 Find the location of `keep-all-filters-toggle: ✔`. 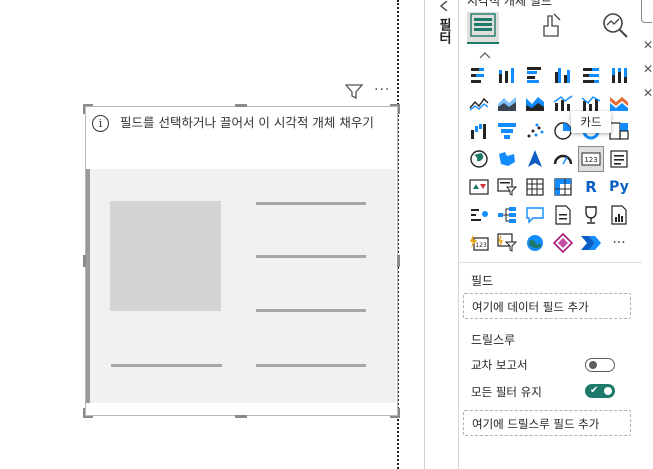

keep-all-filters-toggle: ✔ is located at coordinates (600, 391).